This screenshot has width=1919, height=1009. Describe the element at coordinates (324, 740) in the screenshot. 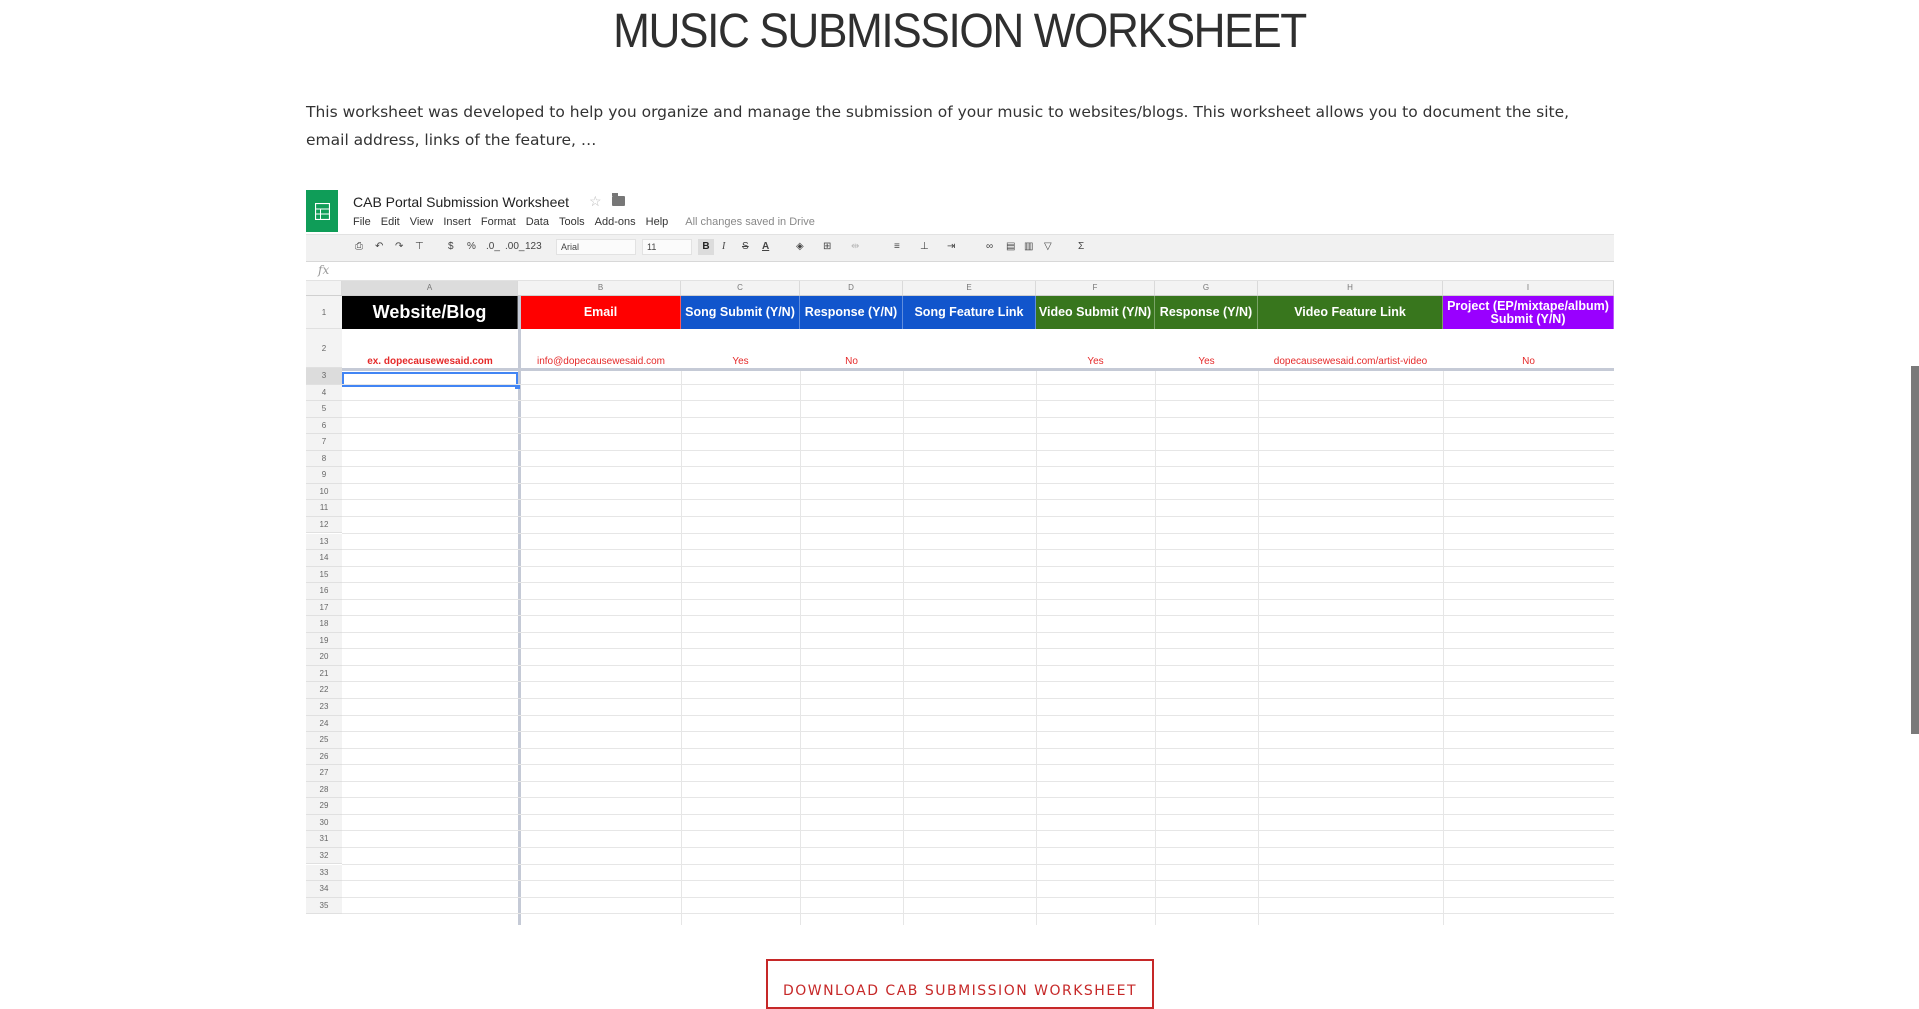

I see `row-number: 25` at that location.